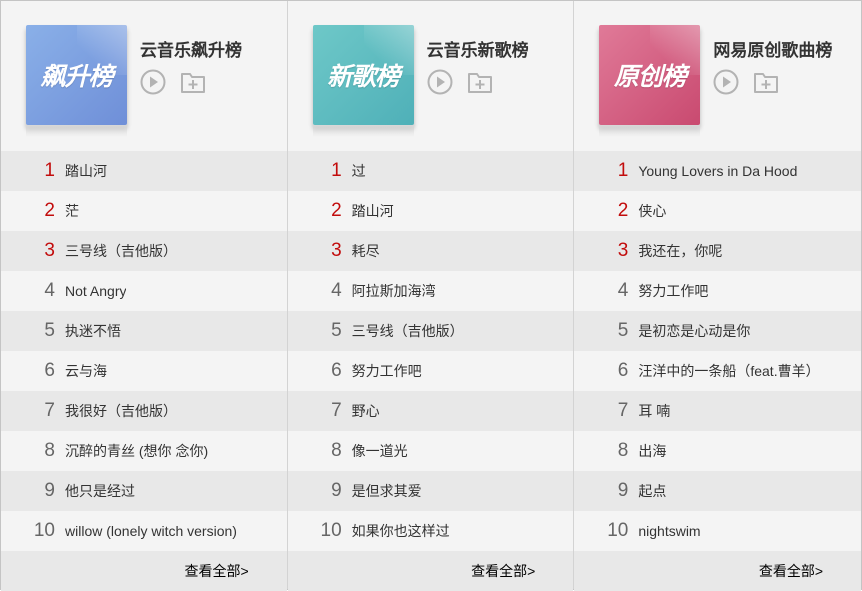 This screenshot has height=591, width=862. Describe the element at coordinates (680, 251) in the screenshot. I see `song-title: 我还在，你呢` at that location.